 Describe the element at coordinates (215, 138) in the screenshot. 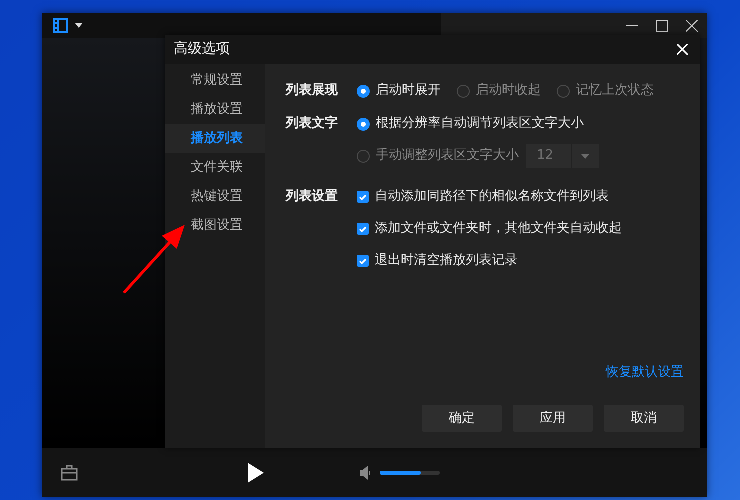

I see `sidebar-item: 播放列表` at that location.